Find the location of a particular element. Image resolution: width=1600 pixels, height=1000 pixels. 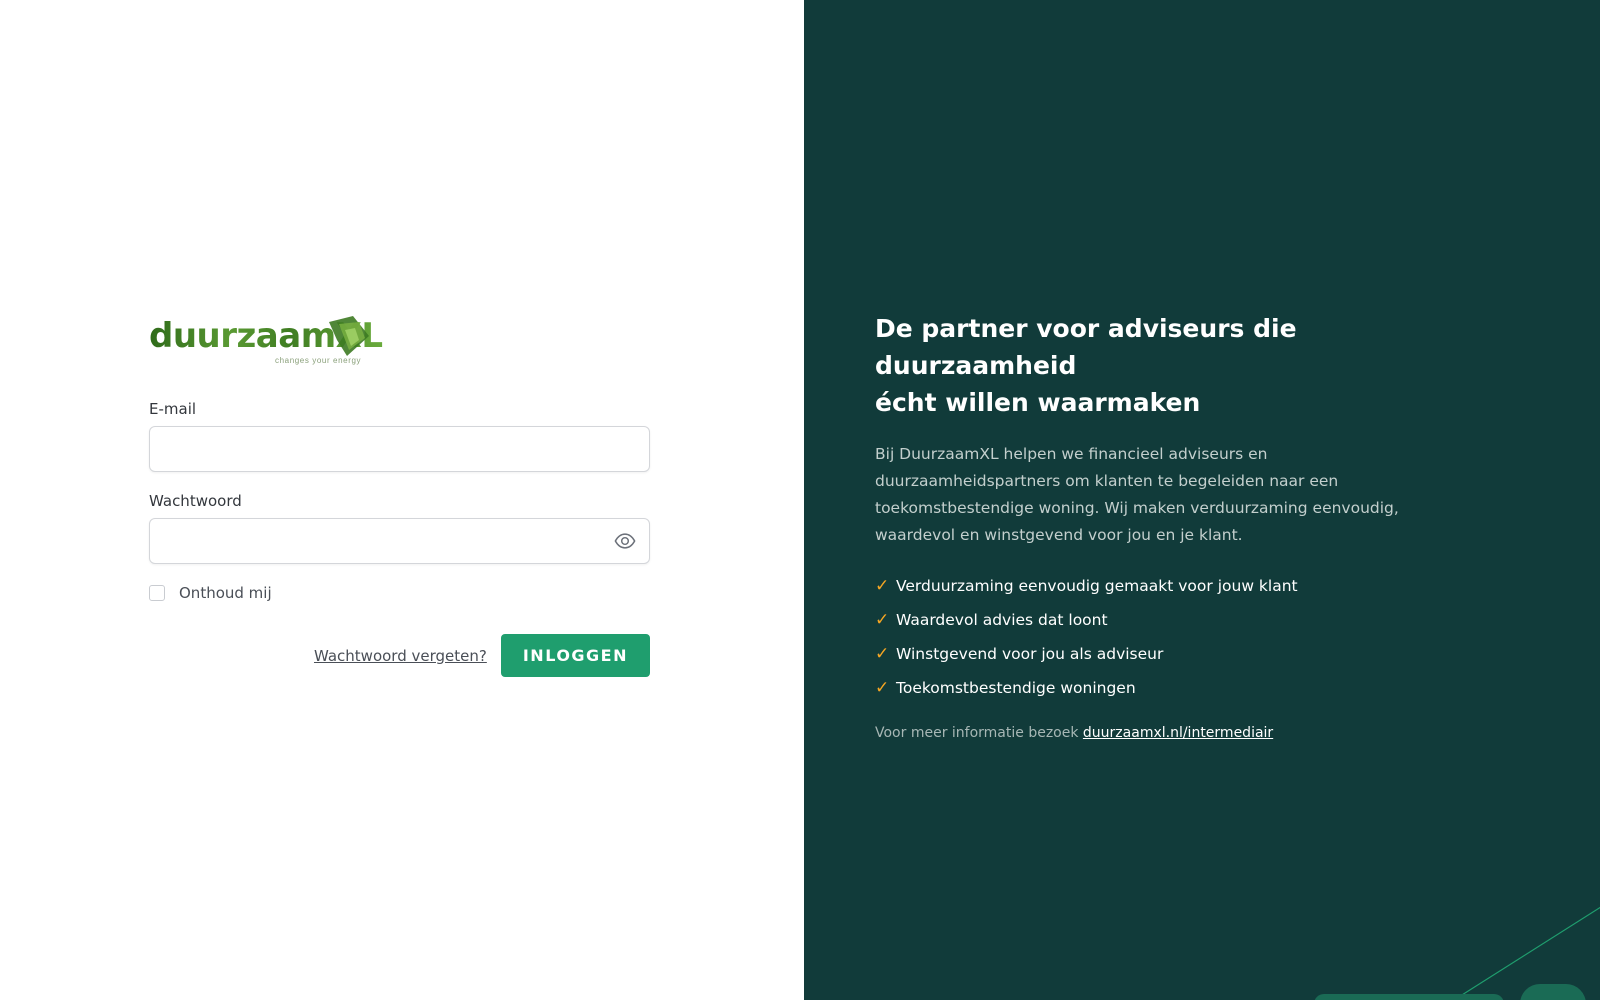

list-item: ✓ Waardevol advies dat loont is located at coordinates (1165, 620).